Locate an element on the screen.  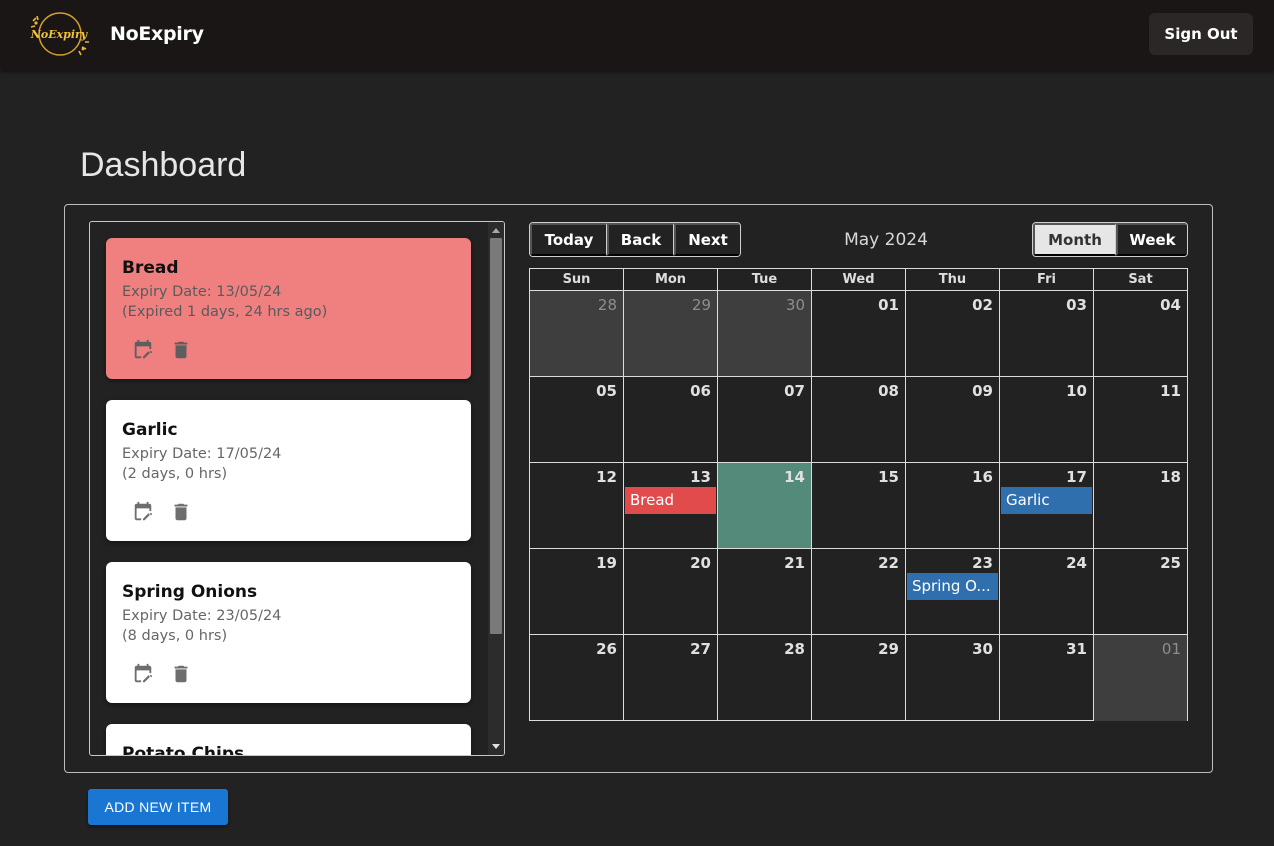
calendar-day-cell: 10 is located at coordinates (1047, 419).